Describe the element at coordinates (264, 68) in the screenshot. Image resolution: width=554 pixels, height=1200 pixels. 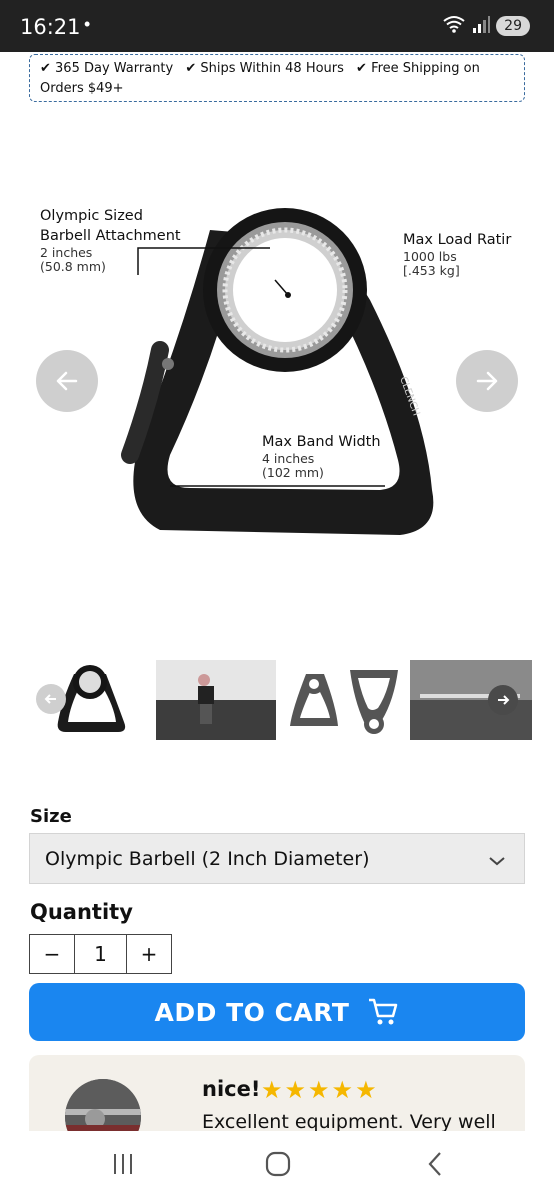
I see `shipping-speed-text: ✔ Ships Within 48 Hours` at that location.